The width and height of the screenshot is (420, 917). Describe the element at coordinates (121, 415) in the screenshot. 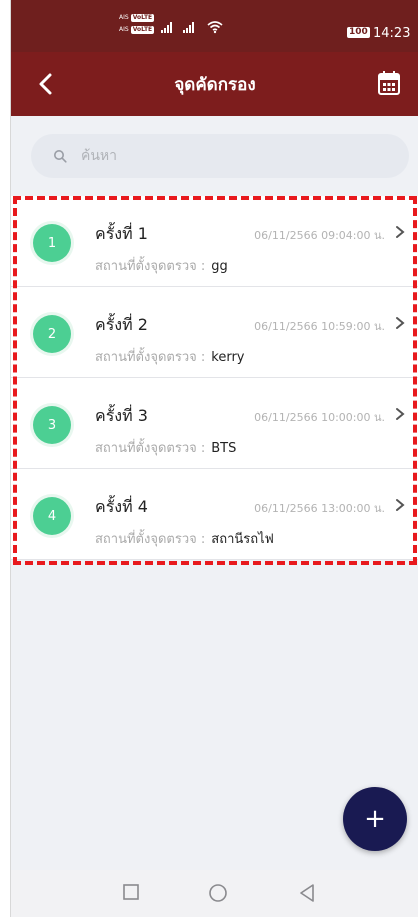

I see `item-title: ครั้งที่ 3` at that location.